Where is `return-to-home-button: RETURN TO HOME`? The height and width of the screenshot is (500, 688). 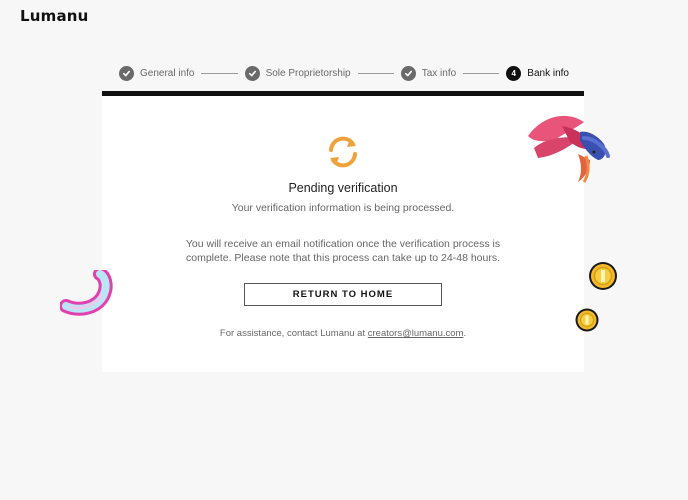 return-to-home-button: RETURN TO HOME is located at coordinates (343, 294).